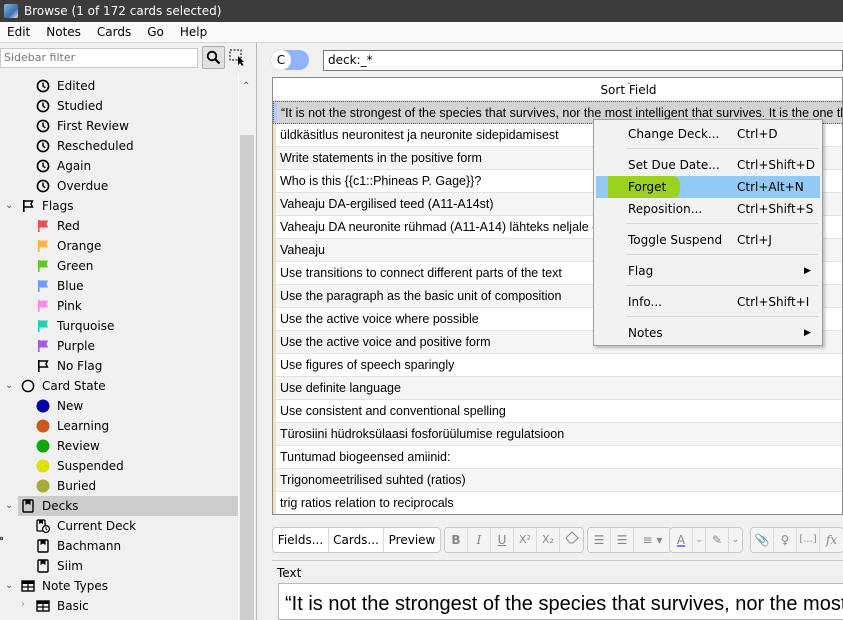 The height and width of the screenshot is (620, 843). What do you see at coordinates (119, 586) in the screenshot?
I see `sidebar-item-note-types: ⌄ Note Types` at bounding box center [119, 586].